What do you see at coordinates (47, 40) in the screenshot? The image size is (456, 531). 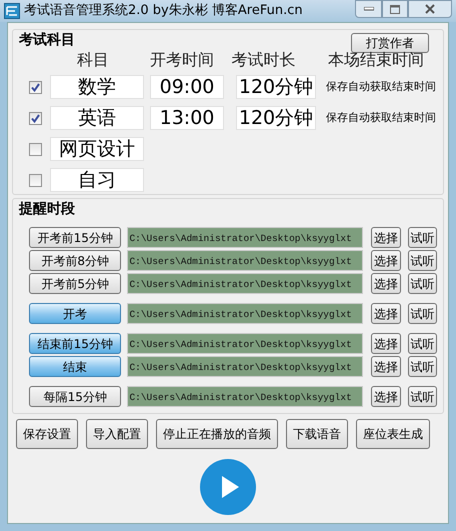 I see `group-title: 考试科目` at bounding box center [47, 40].